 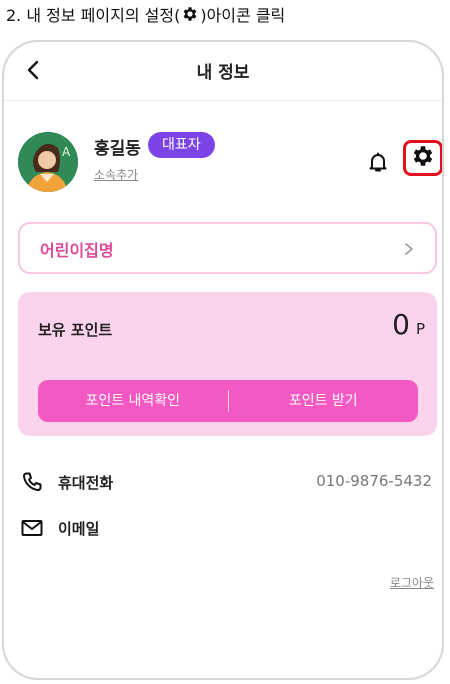 I want to click on points-value: 0 P, so click(x=408, y=324).